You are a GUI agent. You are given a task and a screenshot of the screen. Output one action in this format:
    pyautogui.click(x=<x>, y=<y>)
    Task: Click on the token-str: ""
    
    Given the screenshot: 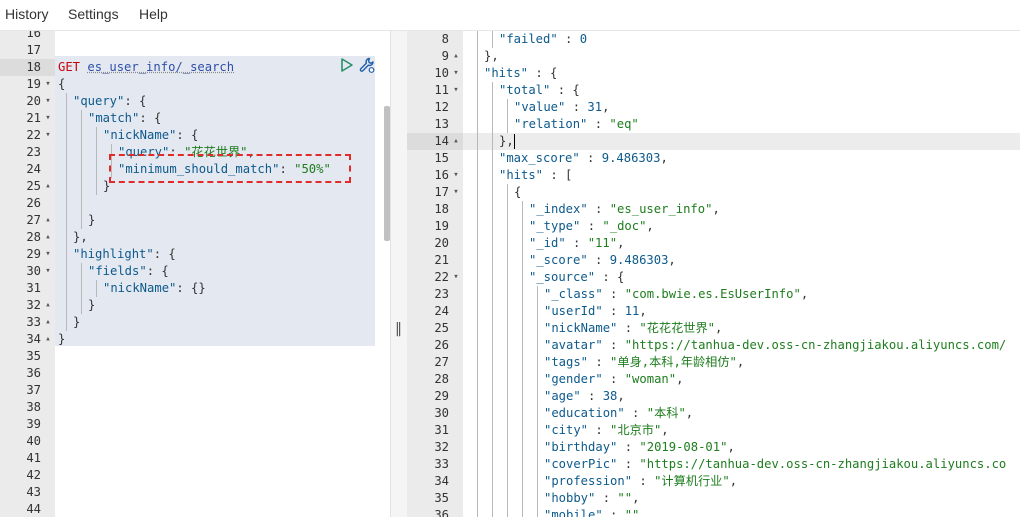 What is the action you would take?
    pyautogui.click(x=632, y=512)
    